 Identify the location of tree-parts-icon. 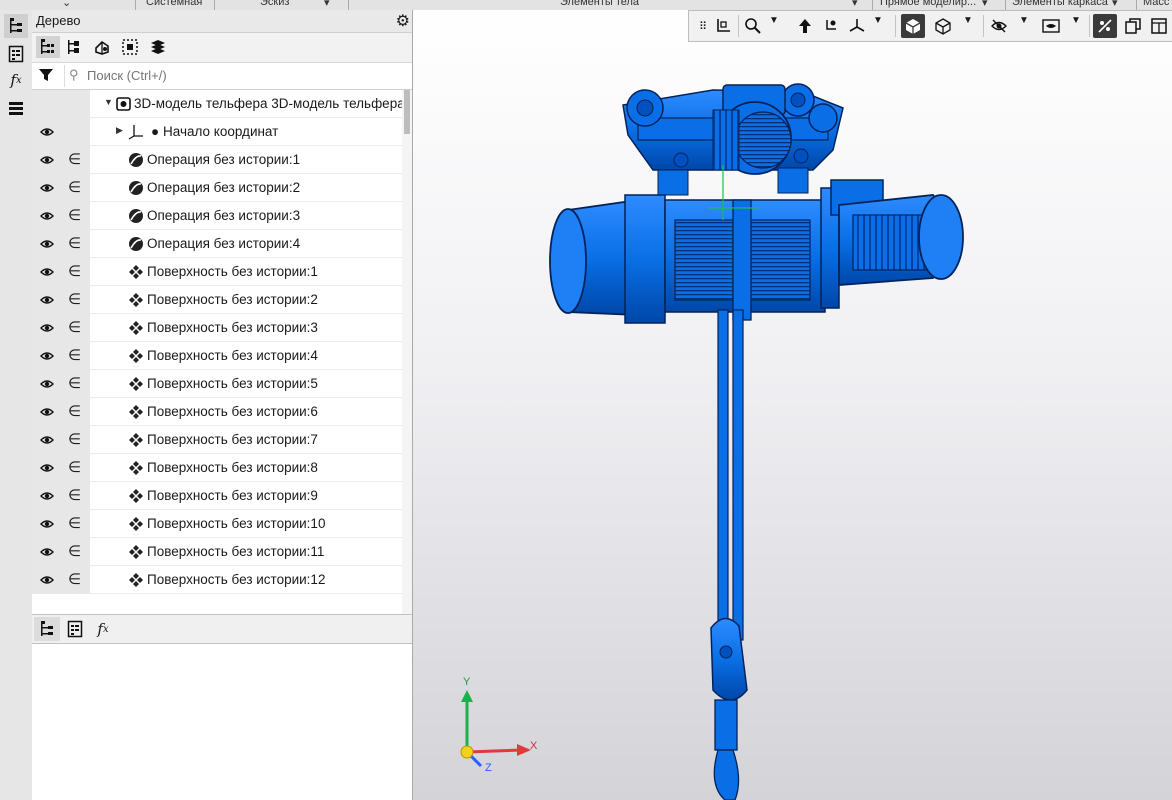
(102, 47).